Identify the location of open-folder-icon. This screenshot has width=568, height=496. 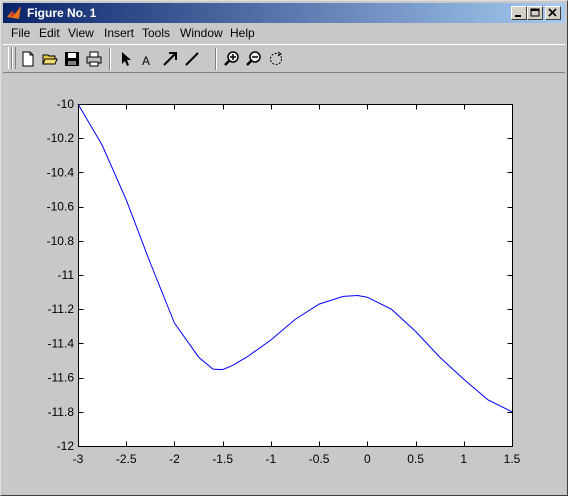
(50, 59).